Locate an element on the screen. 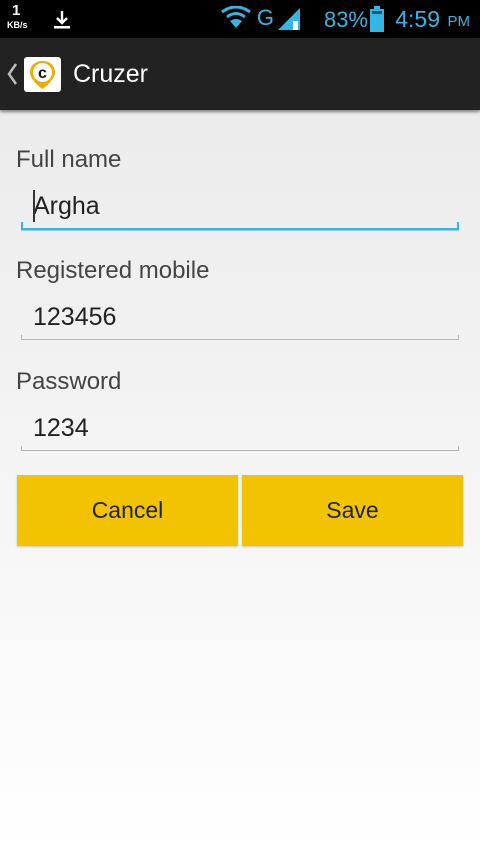  app-logo: c is located at coordinates (42, 74).